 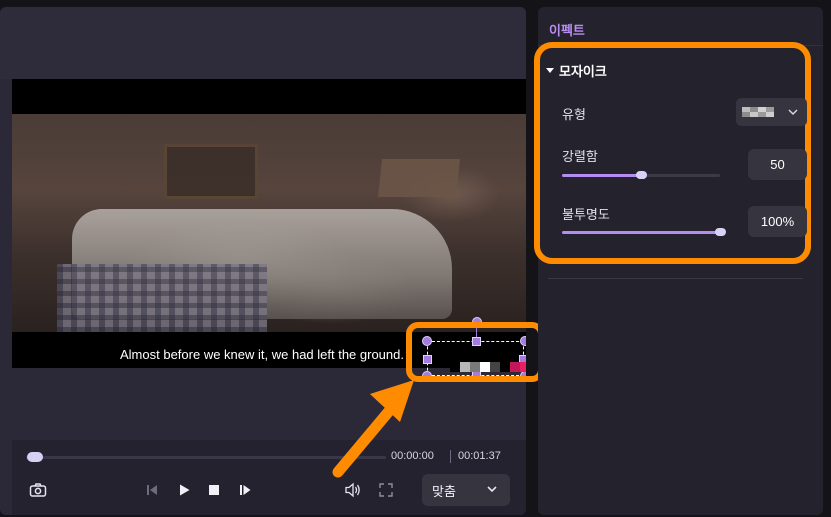 What do you see at coordinates (419, 178) in the screenshot?
I see `cardboard-box` at bounding box center [419, 178].